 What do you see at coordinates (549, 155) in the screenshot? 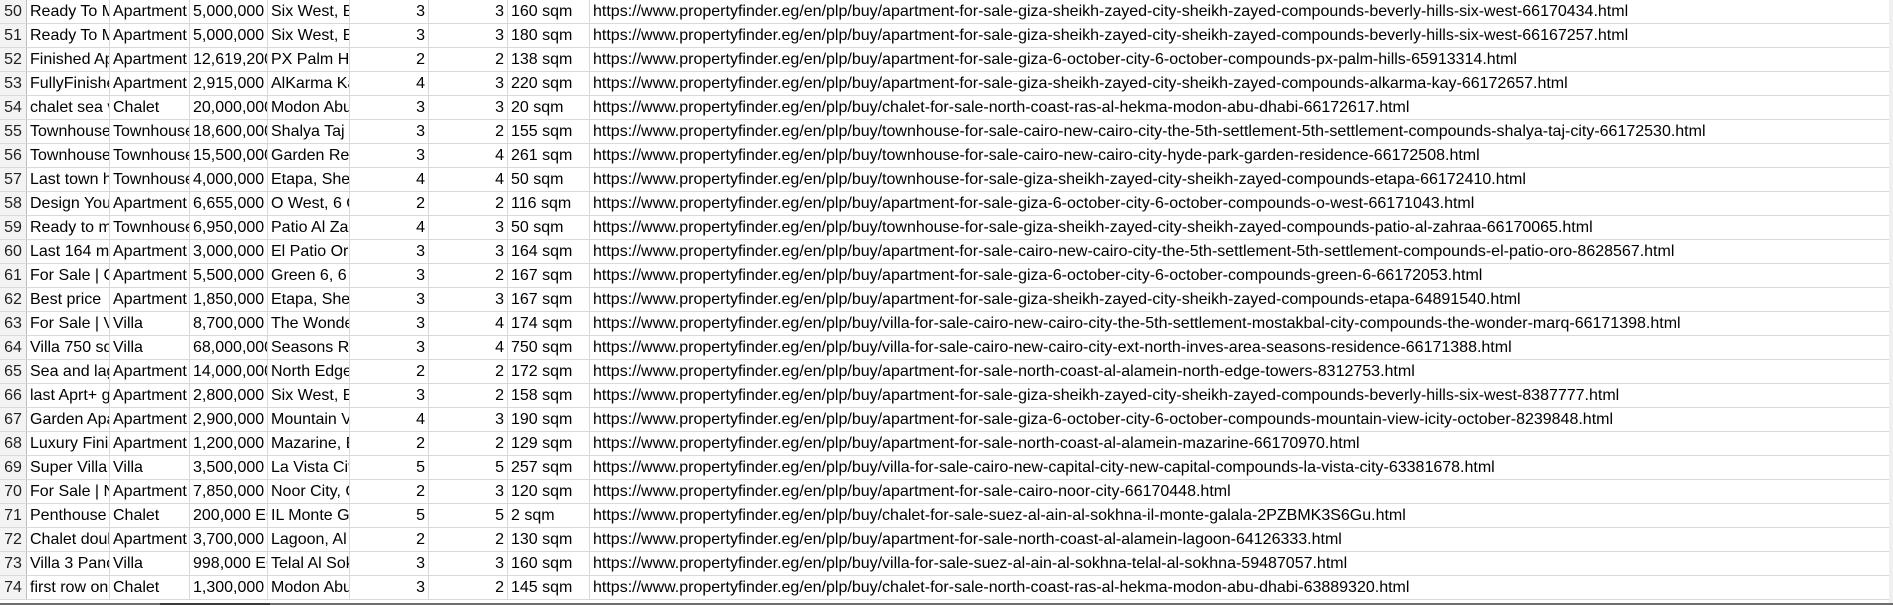
I see `cell-size: 261 sqm` at bounding box center [549, 155].